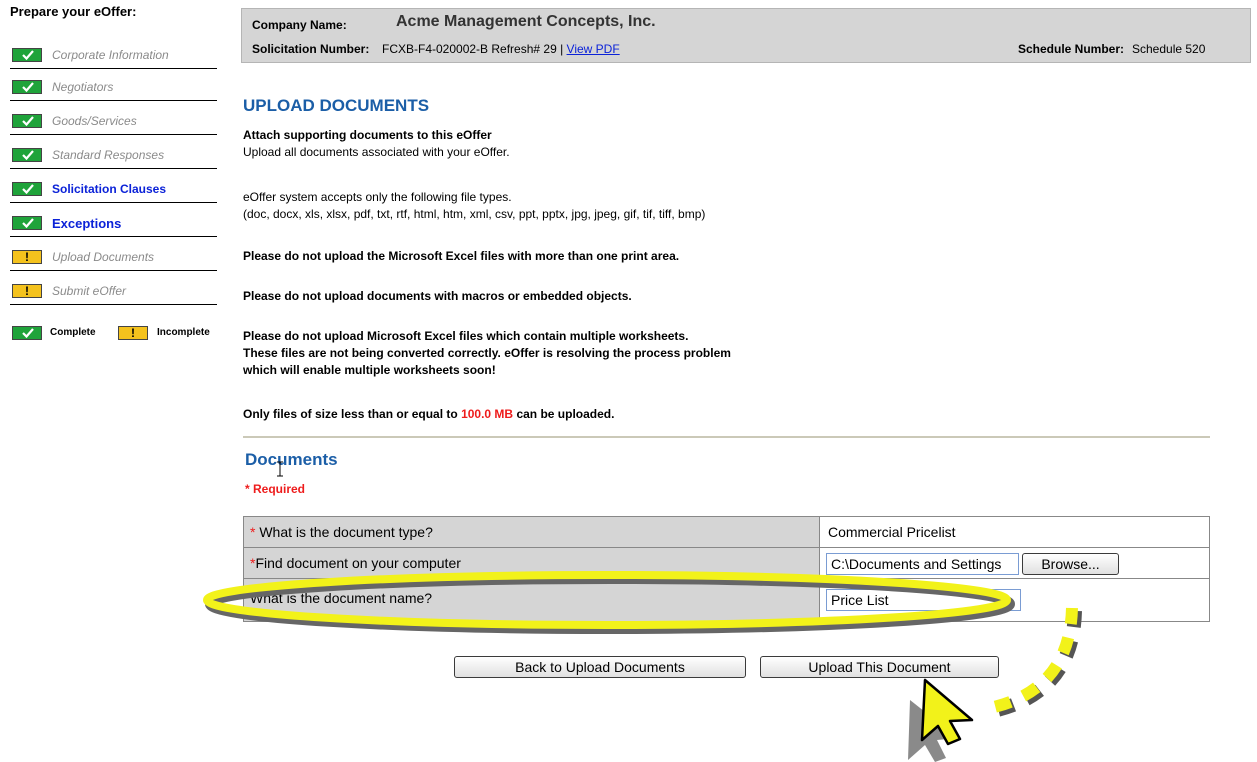  I want to click on sidebar-item-label: Solicitation Clauses, so click(109, 189).